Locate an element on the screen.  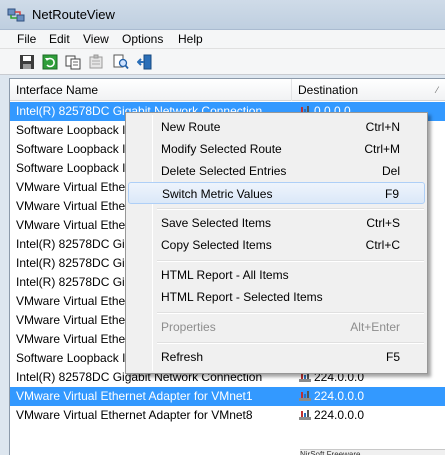
menu-item-label: HTML Report - All Items is located at coordinates (225, 275).